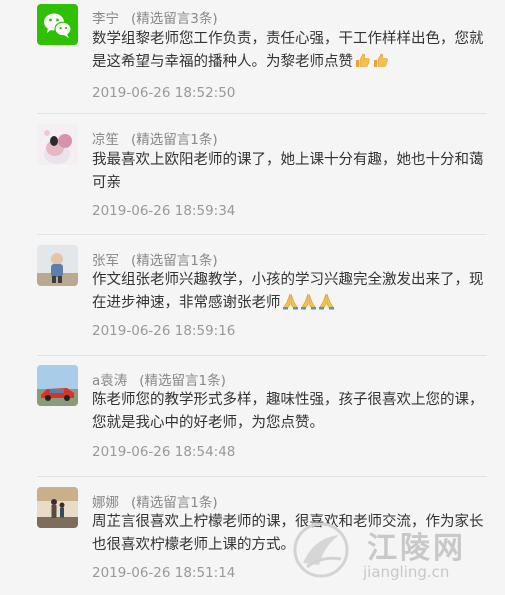 This screenshot has height=595, width=505. I want to click on site-watermark: 江陵网 jiangling.cn, so click(394, 550).